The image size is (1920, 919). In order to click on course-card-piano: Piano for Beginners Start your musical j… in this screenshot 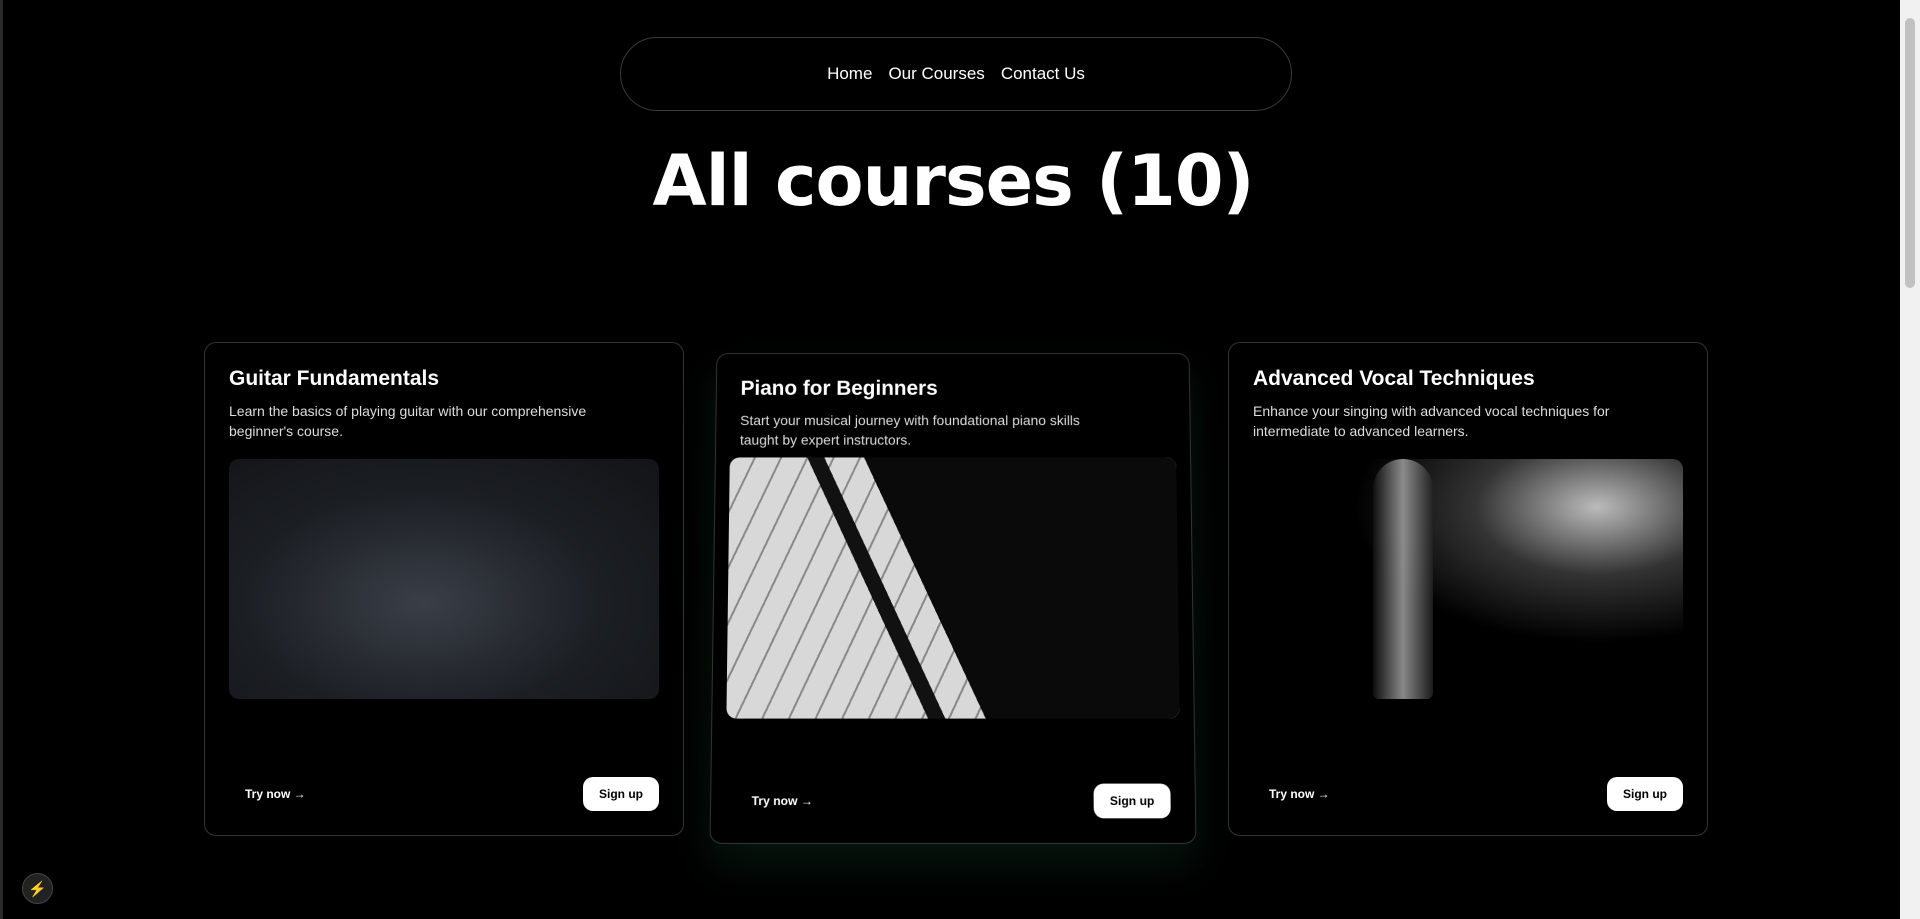, I will do `click(953, 598)`.